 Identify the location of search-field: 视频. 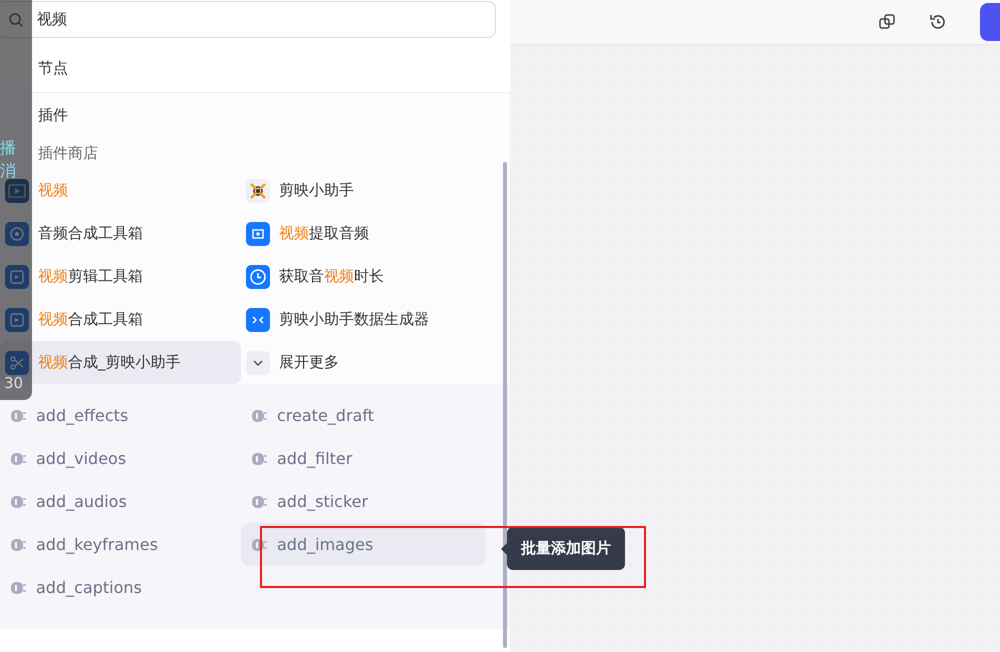
(248, 19).